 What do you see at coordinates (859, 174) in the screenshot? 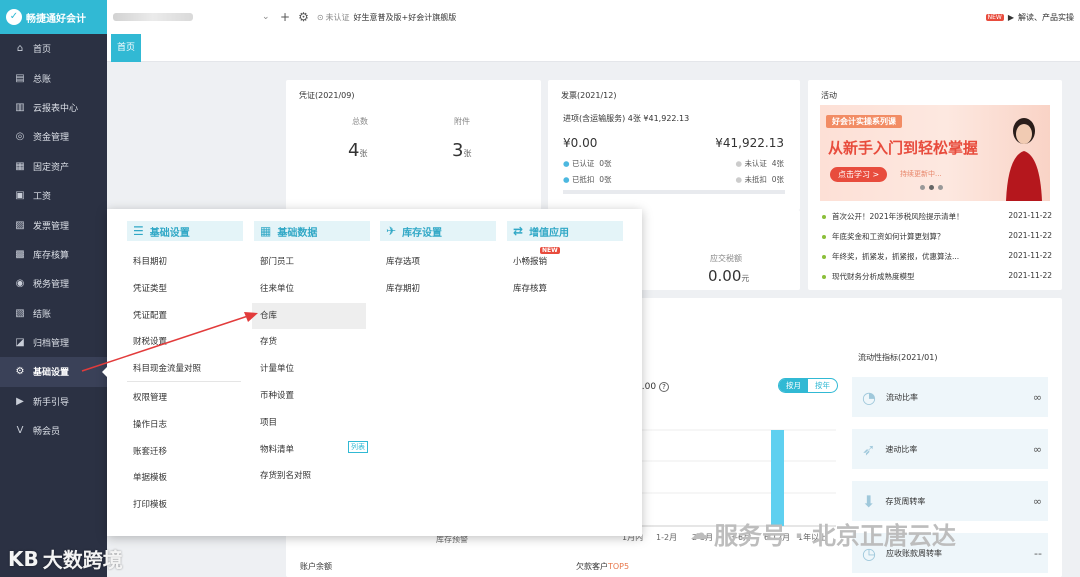
I see `banner-learn-button: 点击学习 >` at bounding box center [859, 174].